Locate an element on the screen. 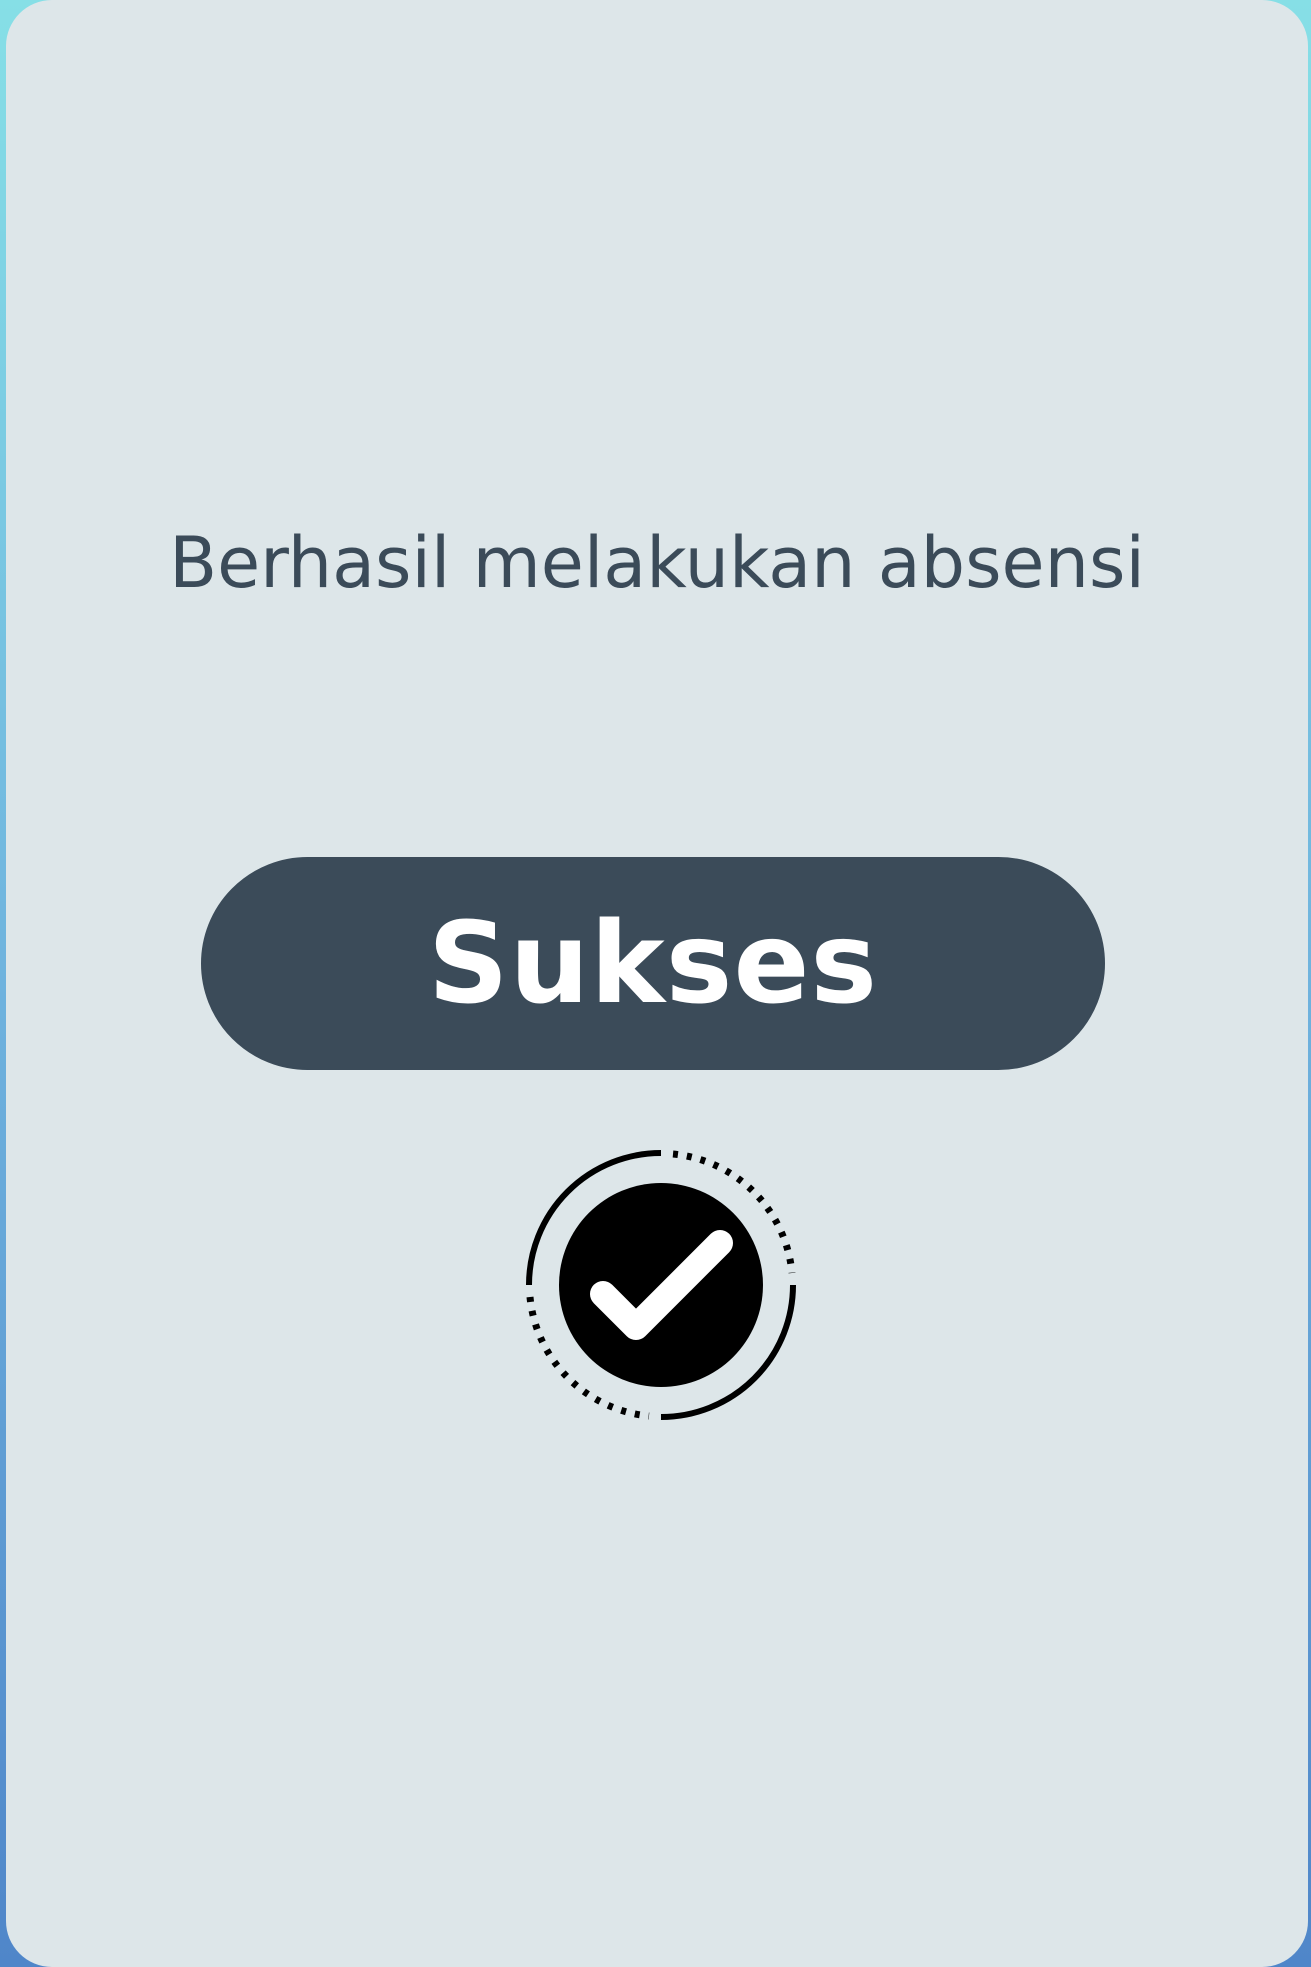 This screenshot has width=1311, height=1967. status-label: Sukses is located at coordinates (653, 963).